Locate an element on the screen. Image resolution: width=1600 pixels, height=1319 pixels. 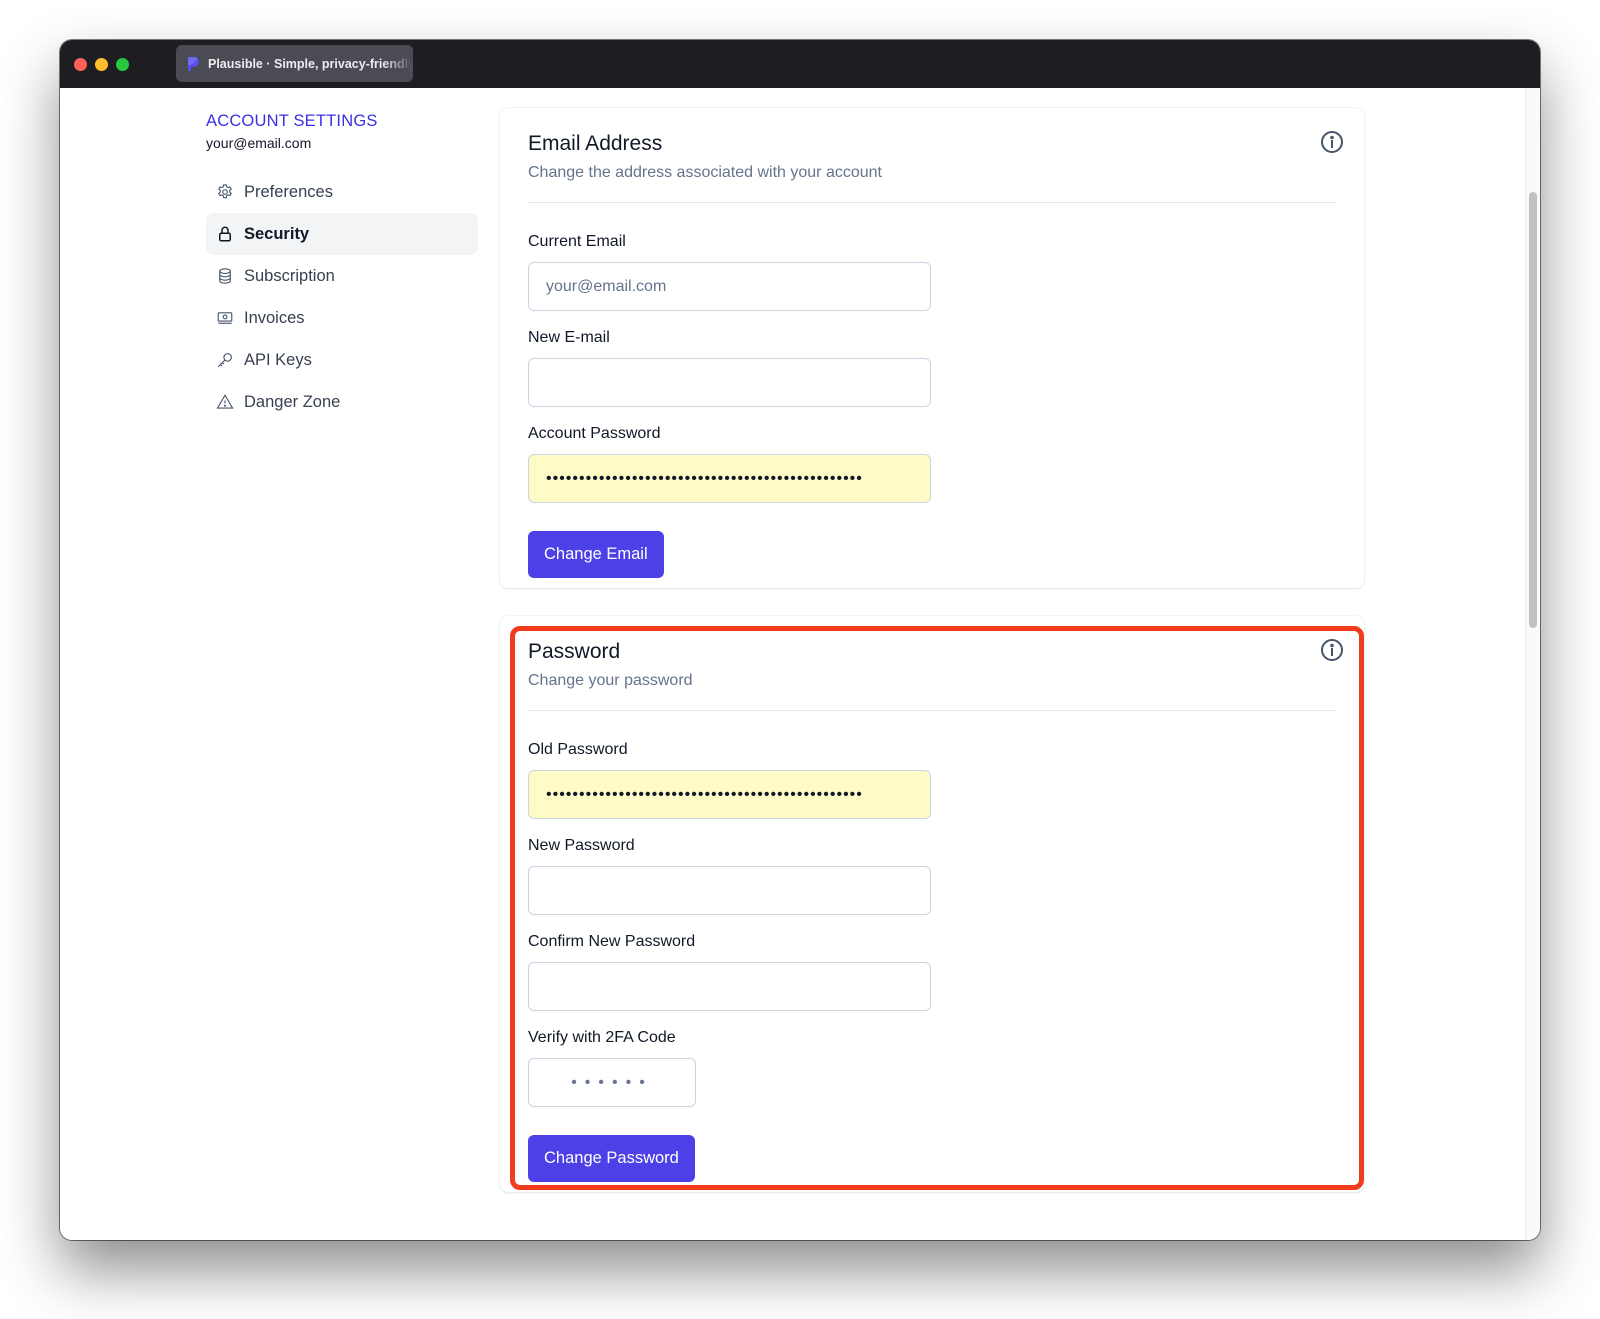
account-password-label: Account Password is located at coordinates (594, 433).